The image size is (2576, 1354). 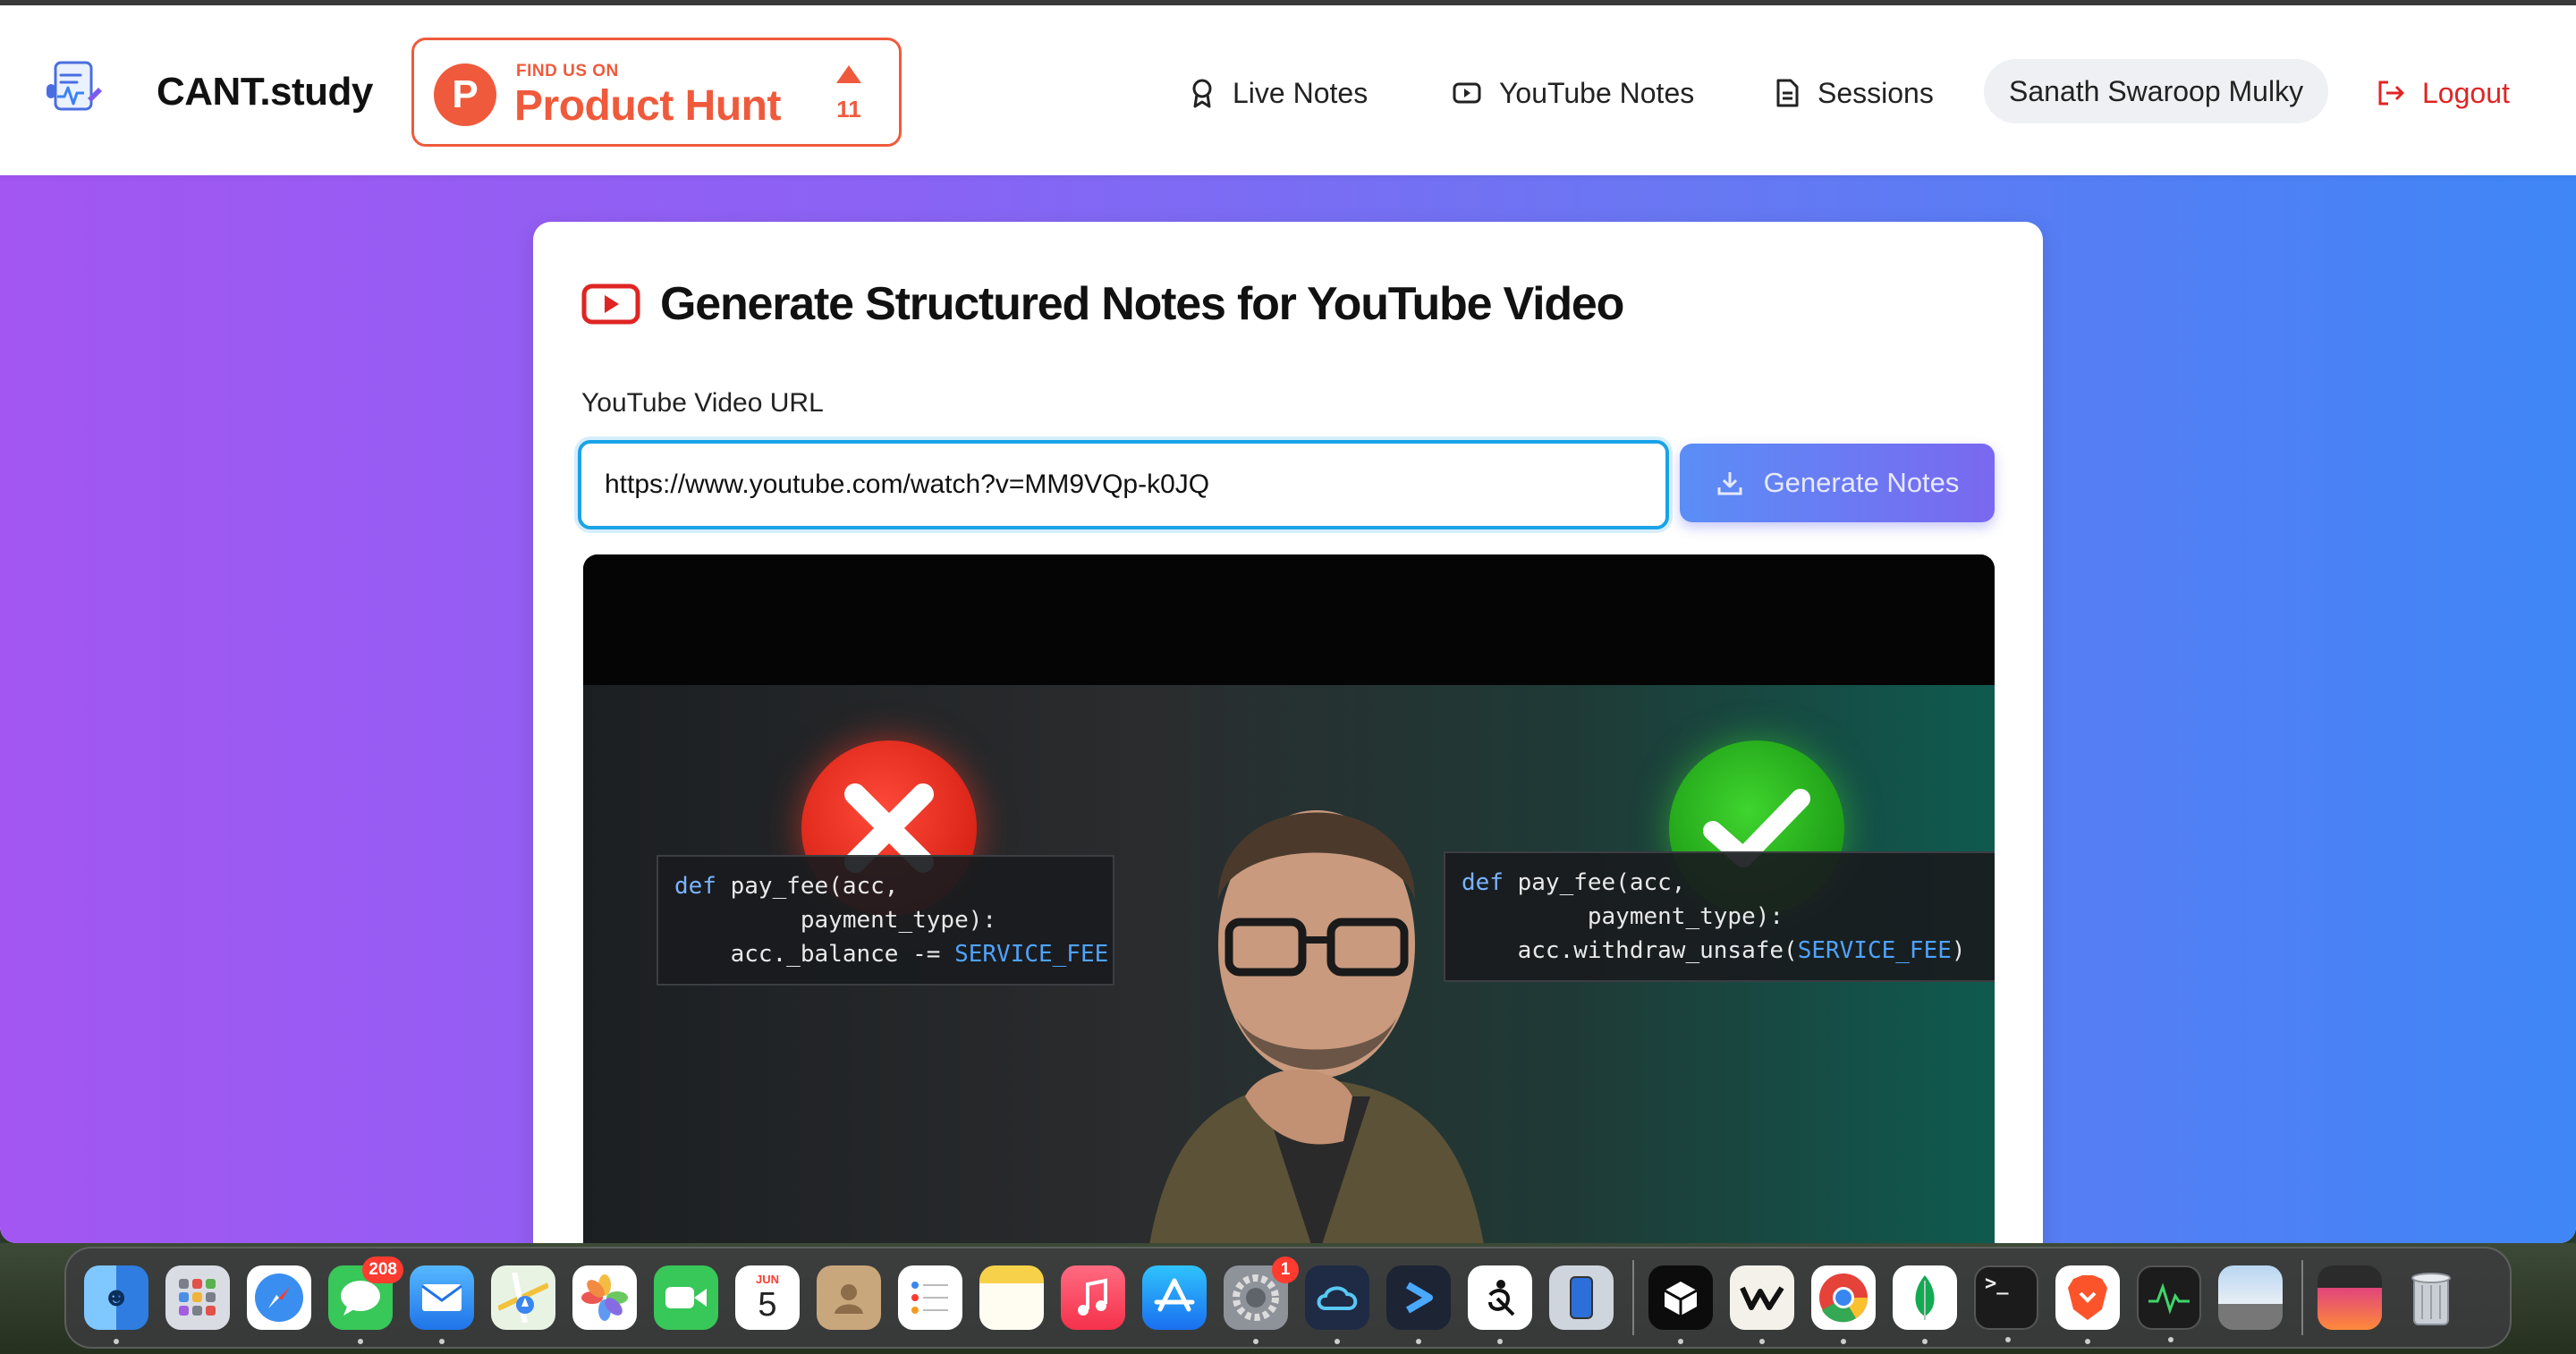 I want to click on recent-window-icon, so click(x=2350, y=1297).